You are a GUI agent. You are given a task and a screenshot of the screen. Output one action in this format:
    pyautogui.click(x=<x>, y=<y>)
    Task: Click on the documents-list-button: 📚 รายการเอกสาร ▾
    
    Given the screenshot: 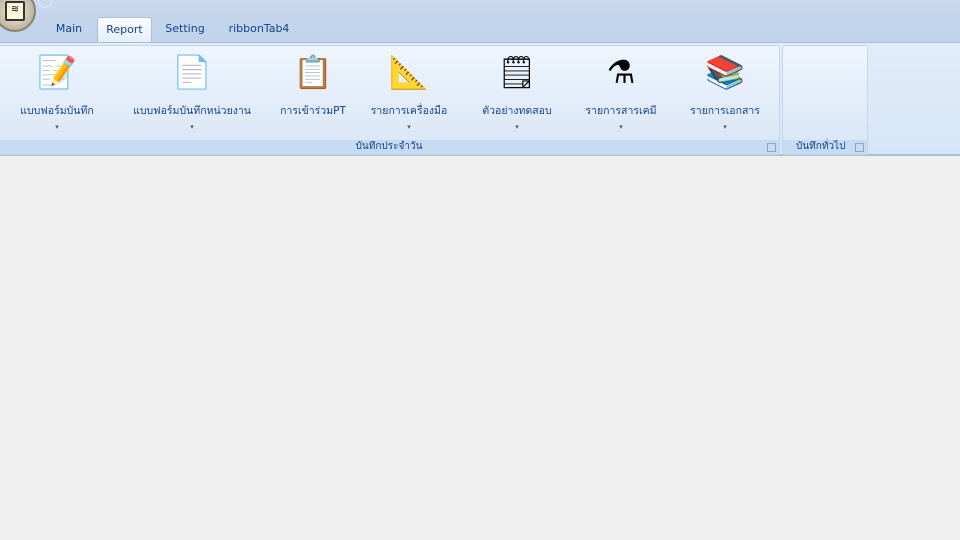 What is the action you would take?
    pyautogui.click(x=725, y=90)
    